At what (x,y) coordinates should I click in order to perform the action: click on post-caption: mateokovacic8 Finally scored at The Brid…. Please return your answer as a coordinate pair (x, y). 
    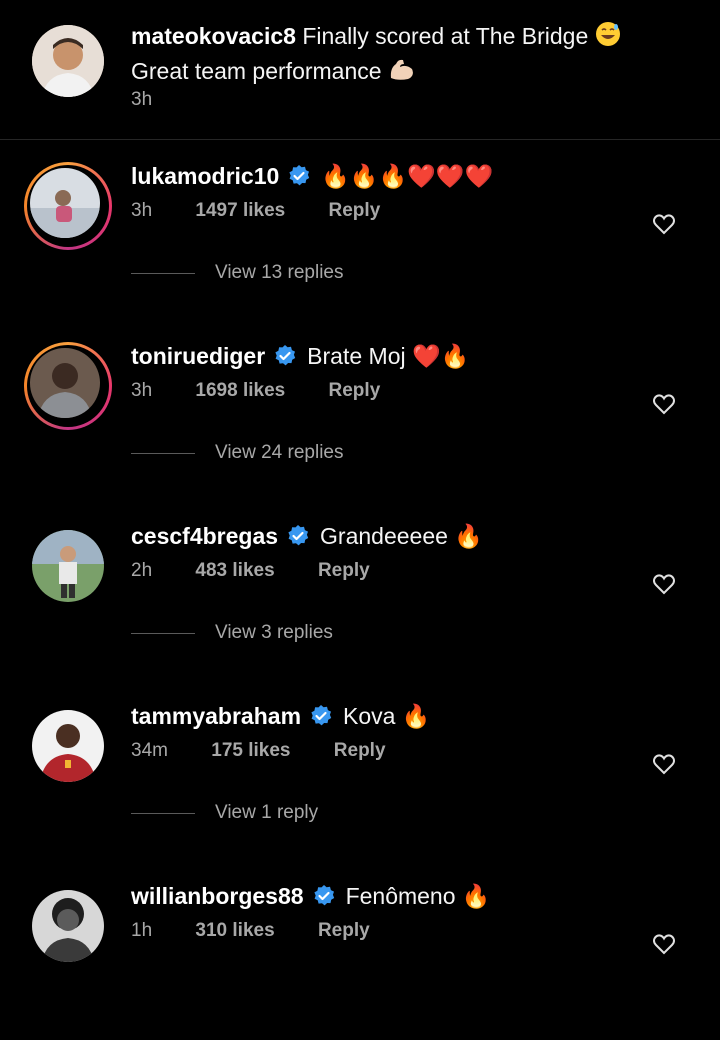
    Looking at the image, I should click on (360, 70).